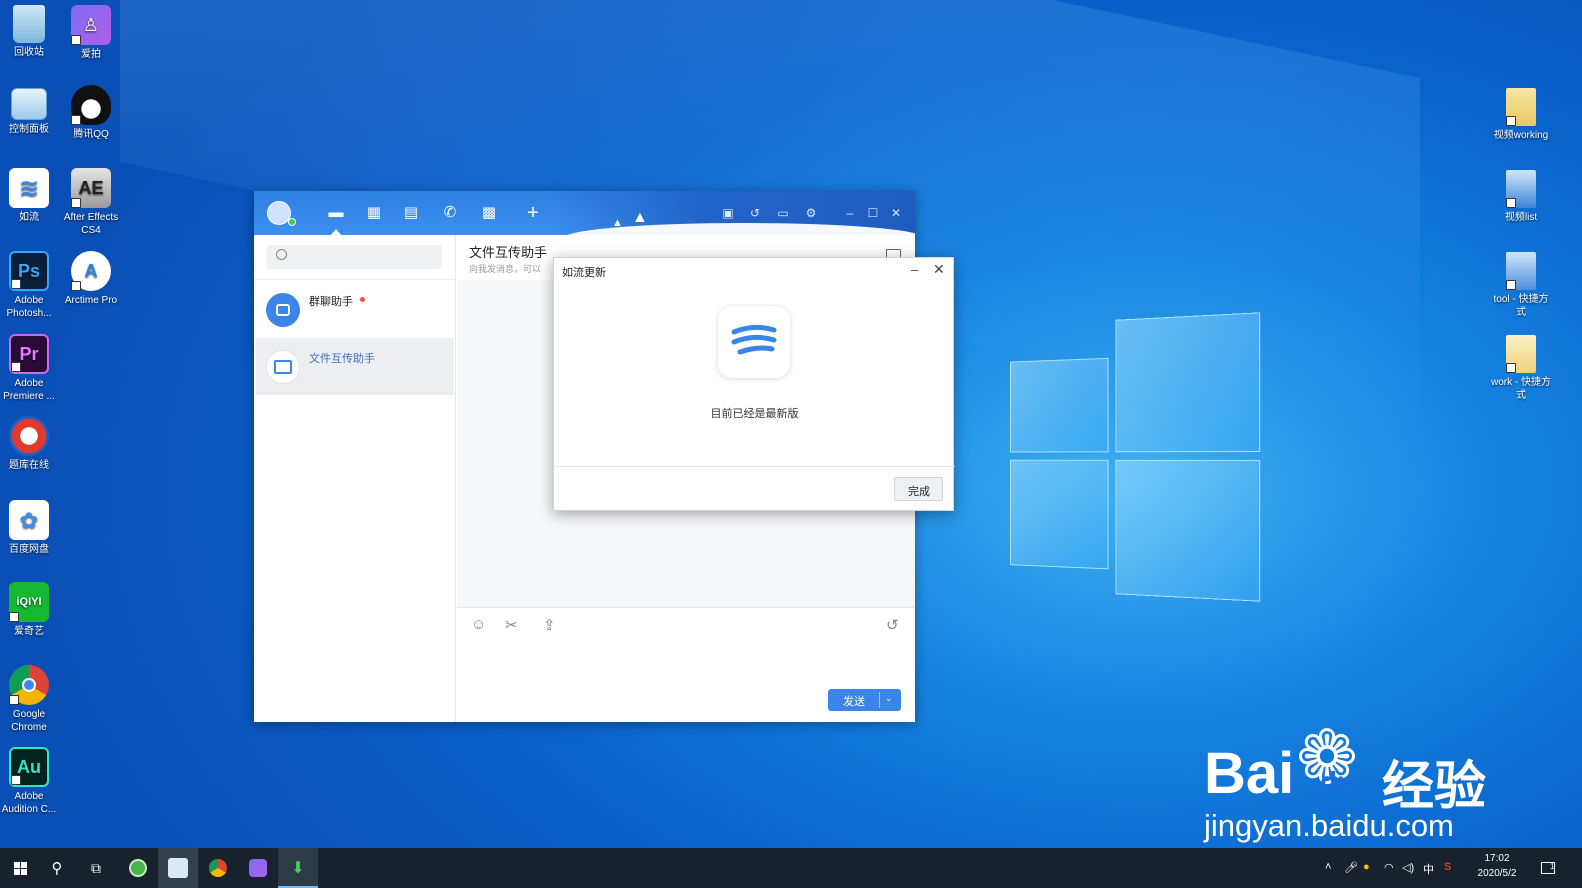 This screenshot has width=1582, height=888. Describe the element at coordinates (91, 202) in the screenshot. I see `desktop-icon-after-effects: AE After Effects CS4` at that location.